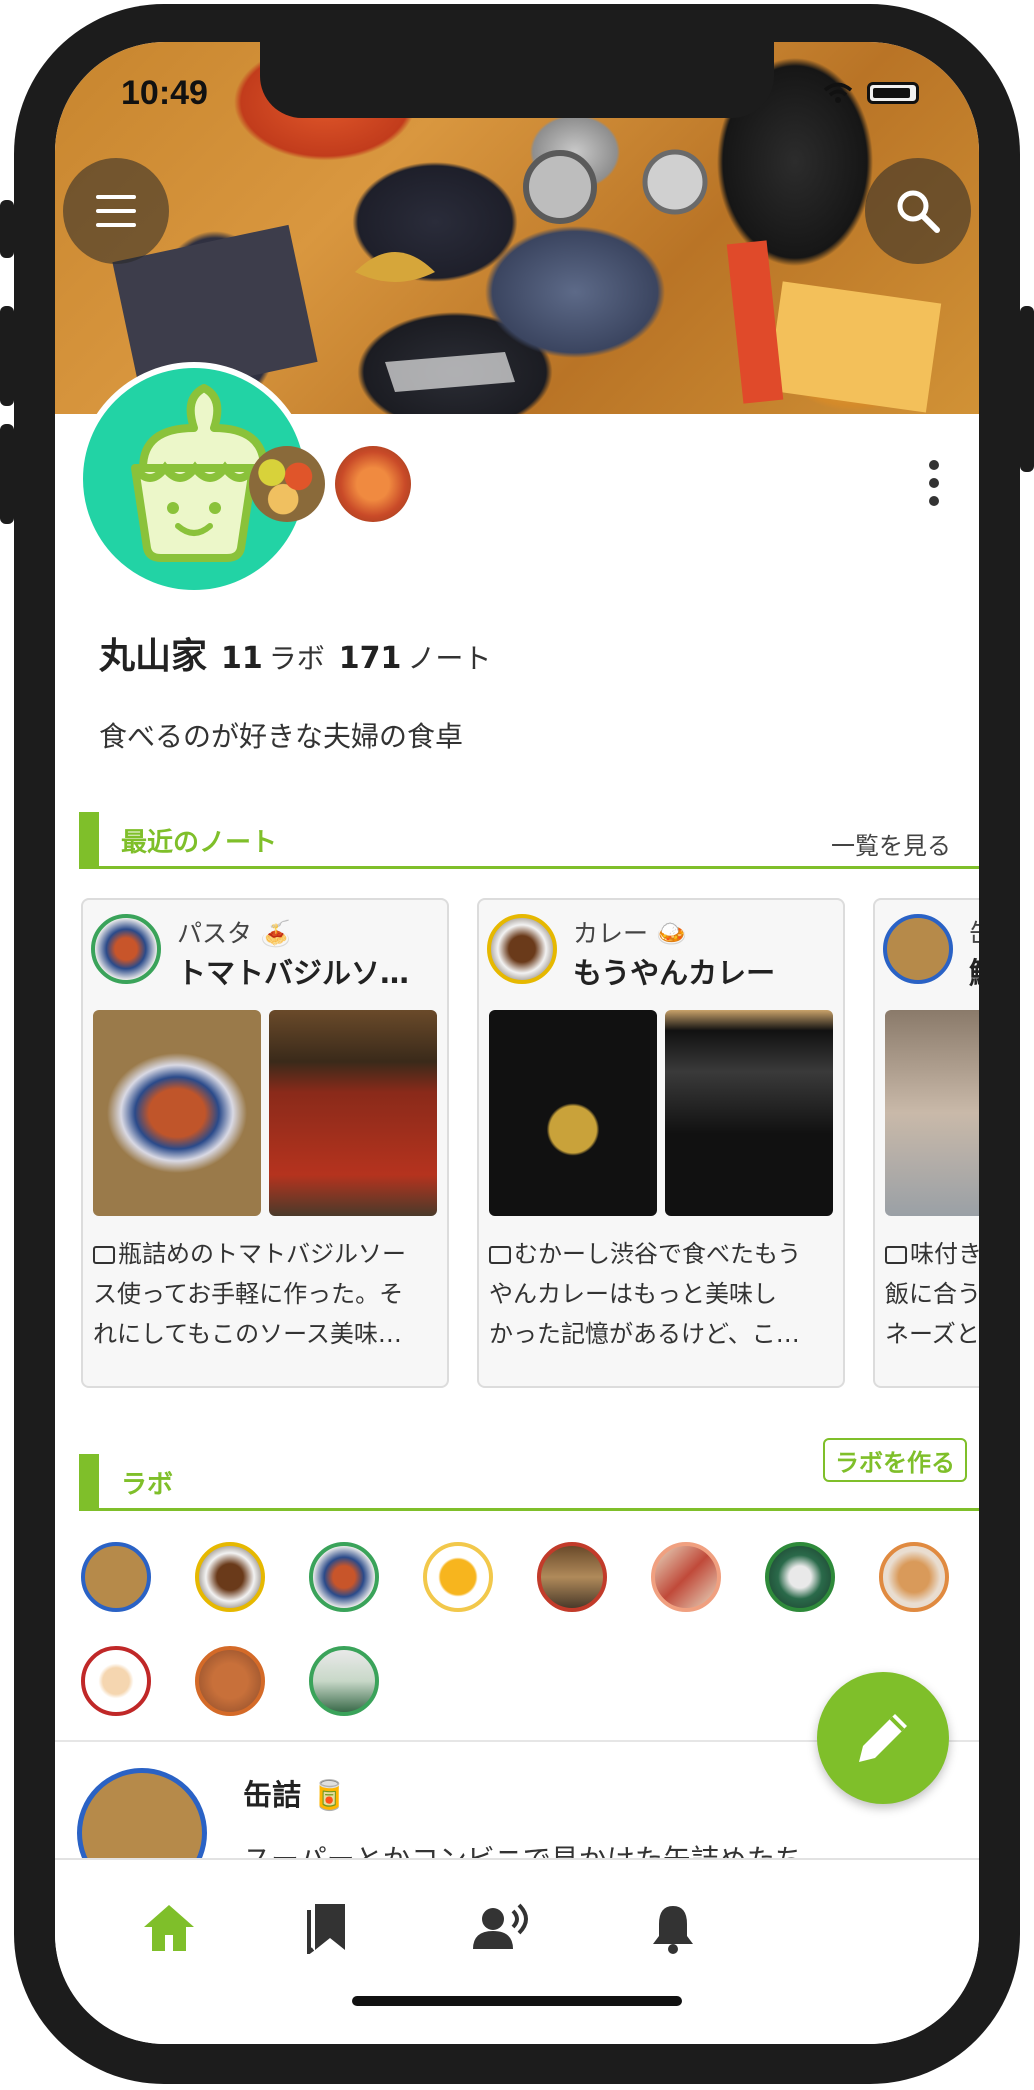 The image size is (1034, 2090). Describe the element at coordinates (1027, 389) in the screenshot. I see `power-button` at that location.